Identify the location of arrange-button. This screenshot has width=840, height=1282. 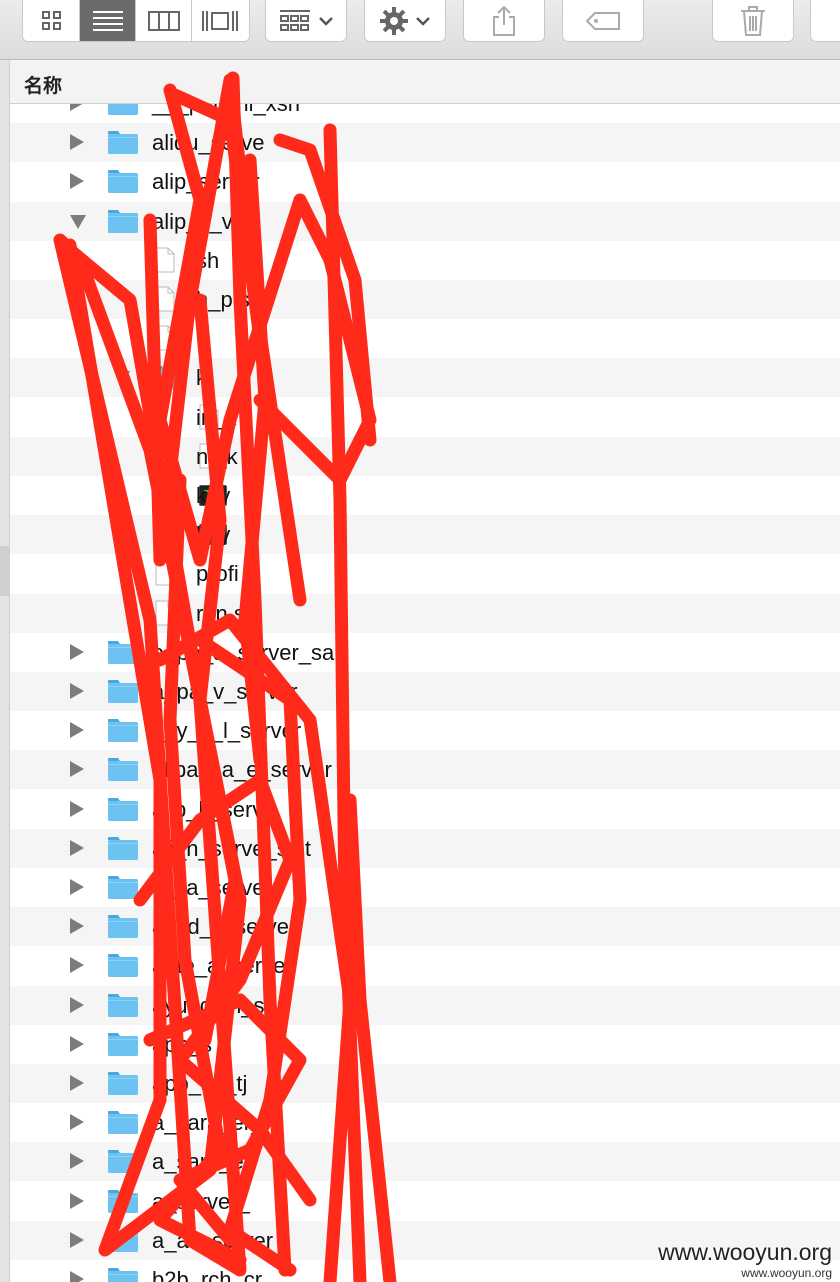
(306, 21).